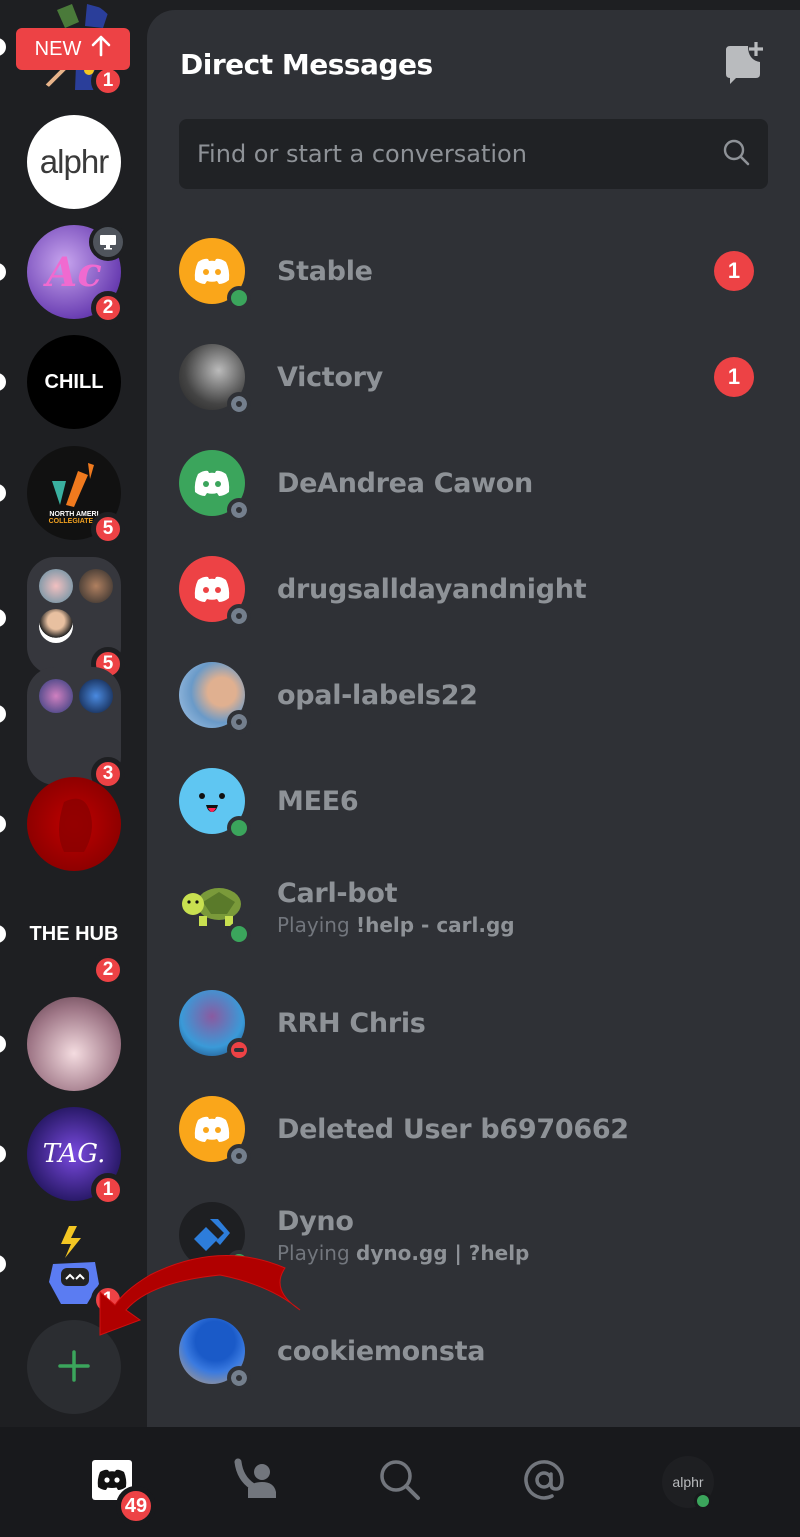  I want to click on nav-search, so click(400, 1482).